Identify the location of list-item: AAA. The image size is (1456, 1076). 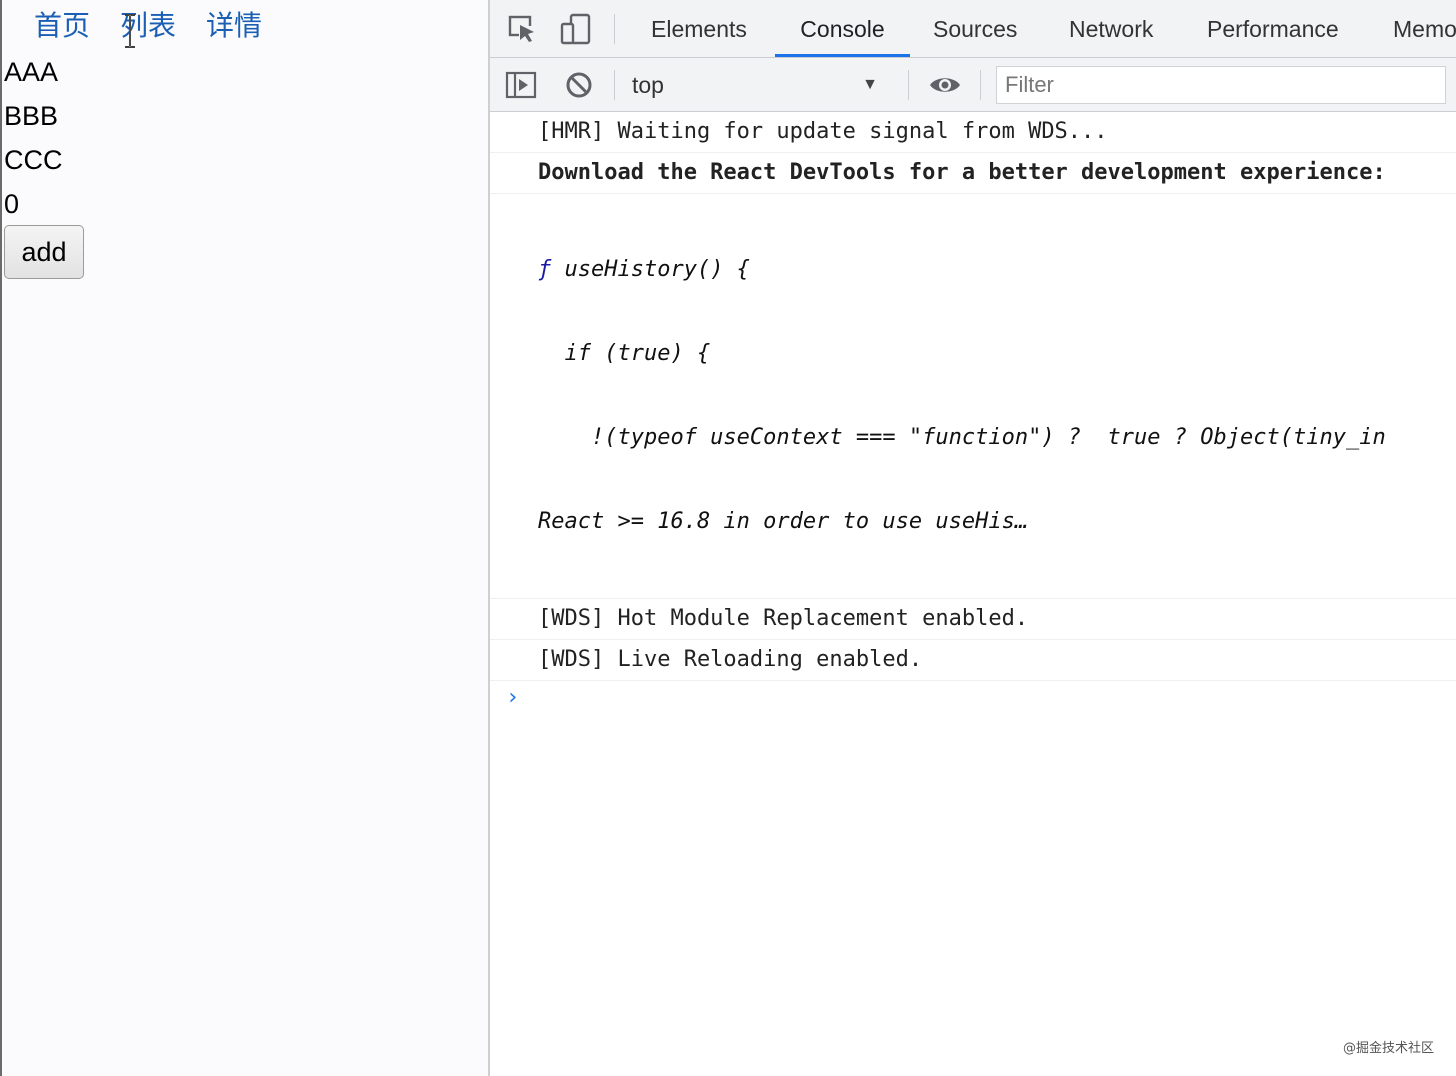
(31, 72).